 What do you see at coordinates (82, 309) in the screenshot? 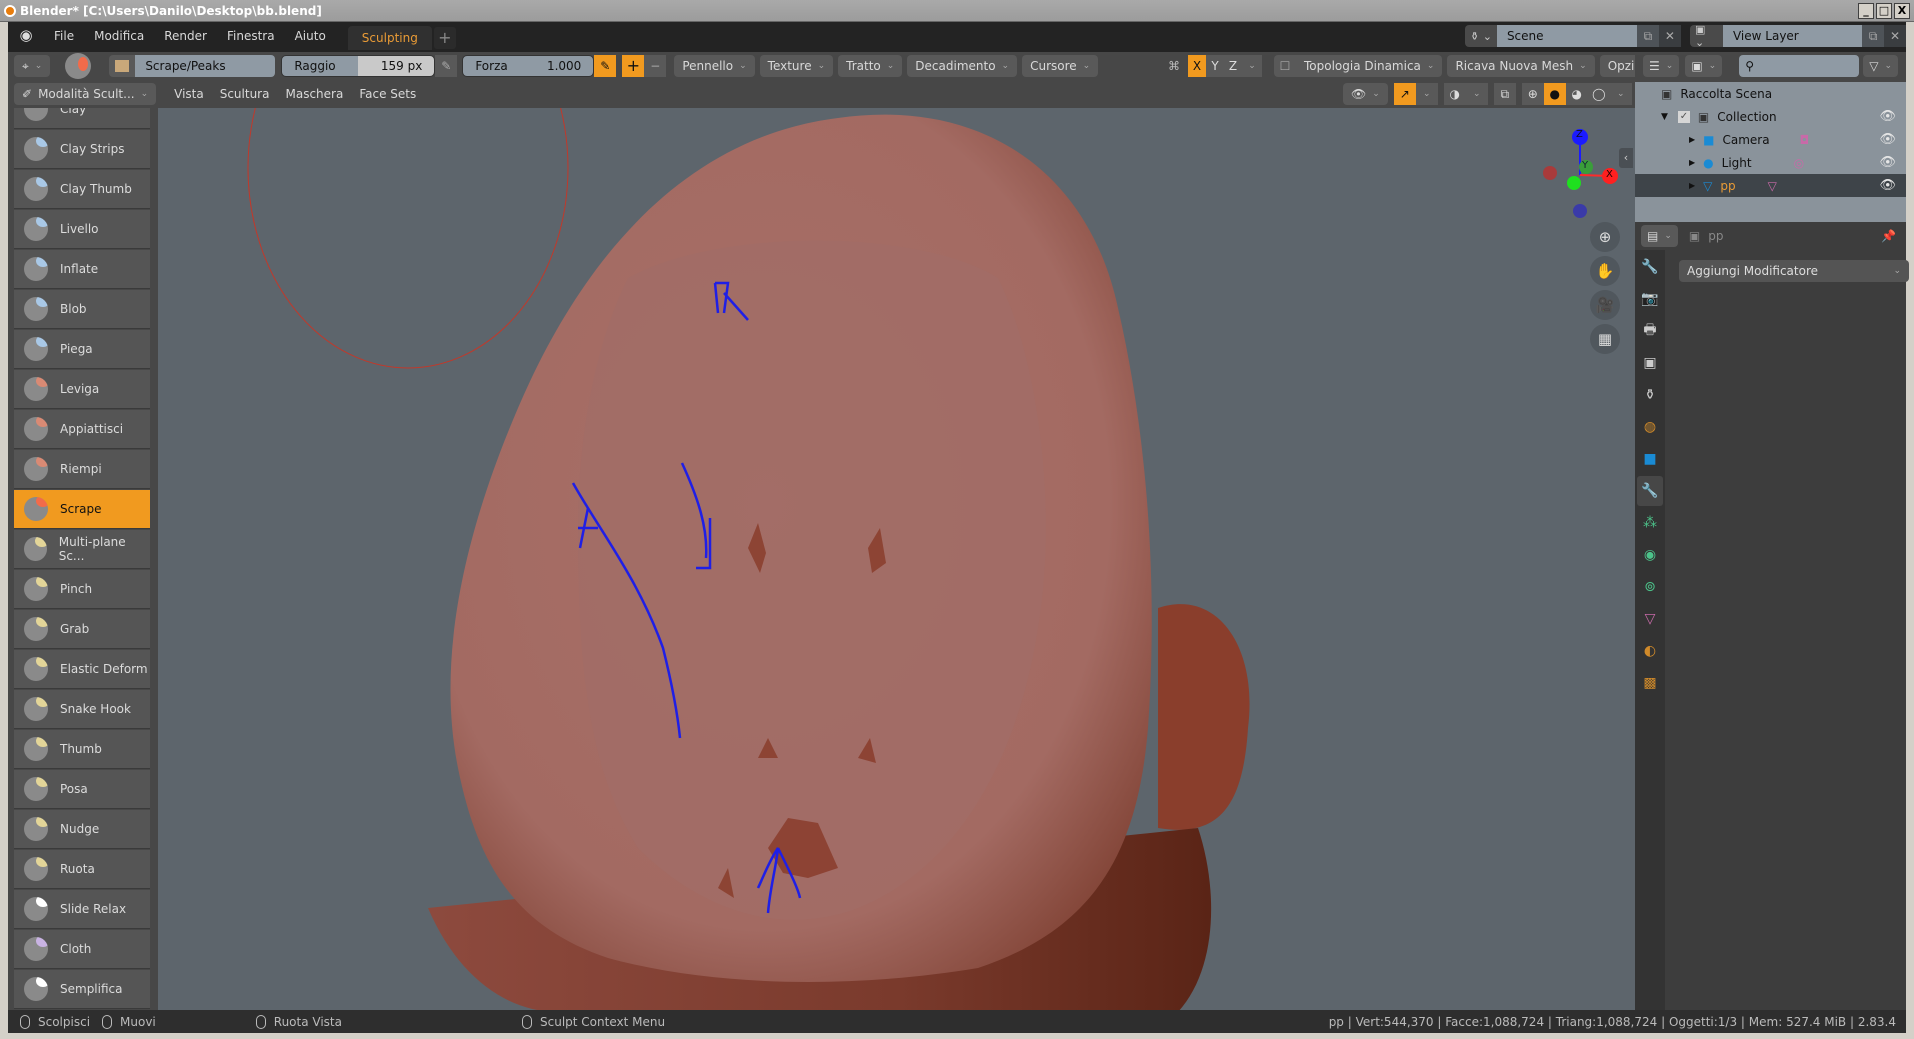
I see `tool-blob: Blob` at bounding box center [82, 309].